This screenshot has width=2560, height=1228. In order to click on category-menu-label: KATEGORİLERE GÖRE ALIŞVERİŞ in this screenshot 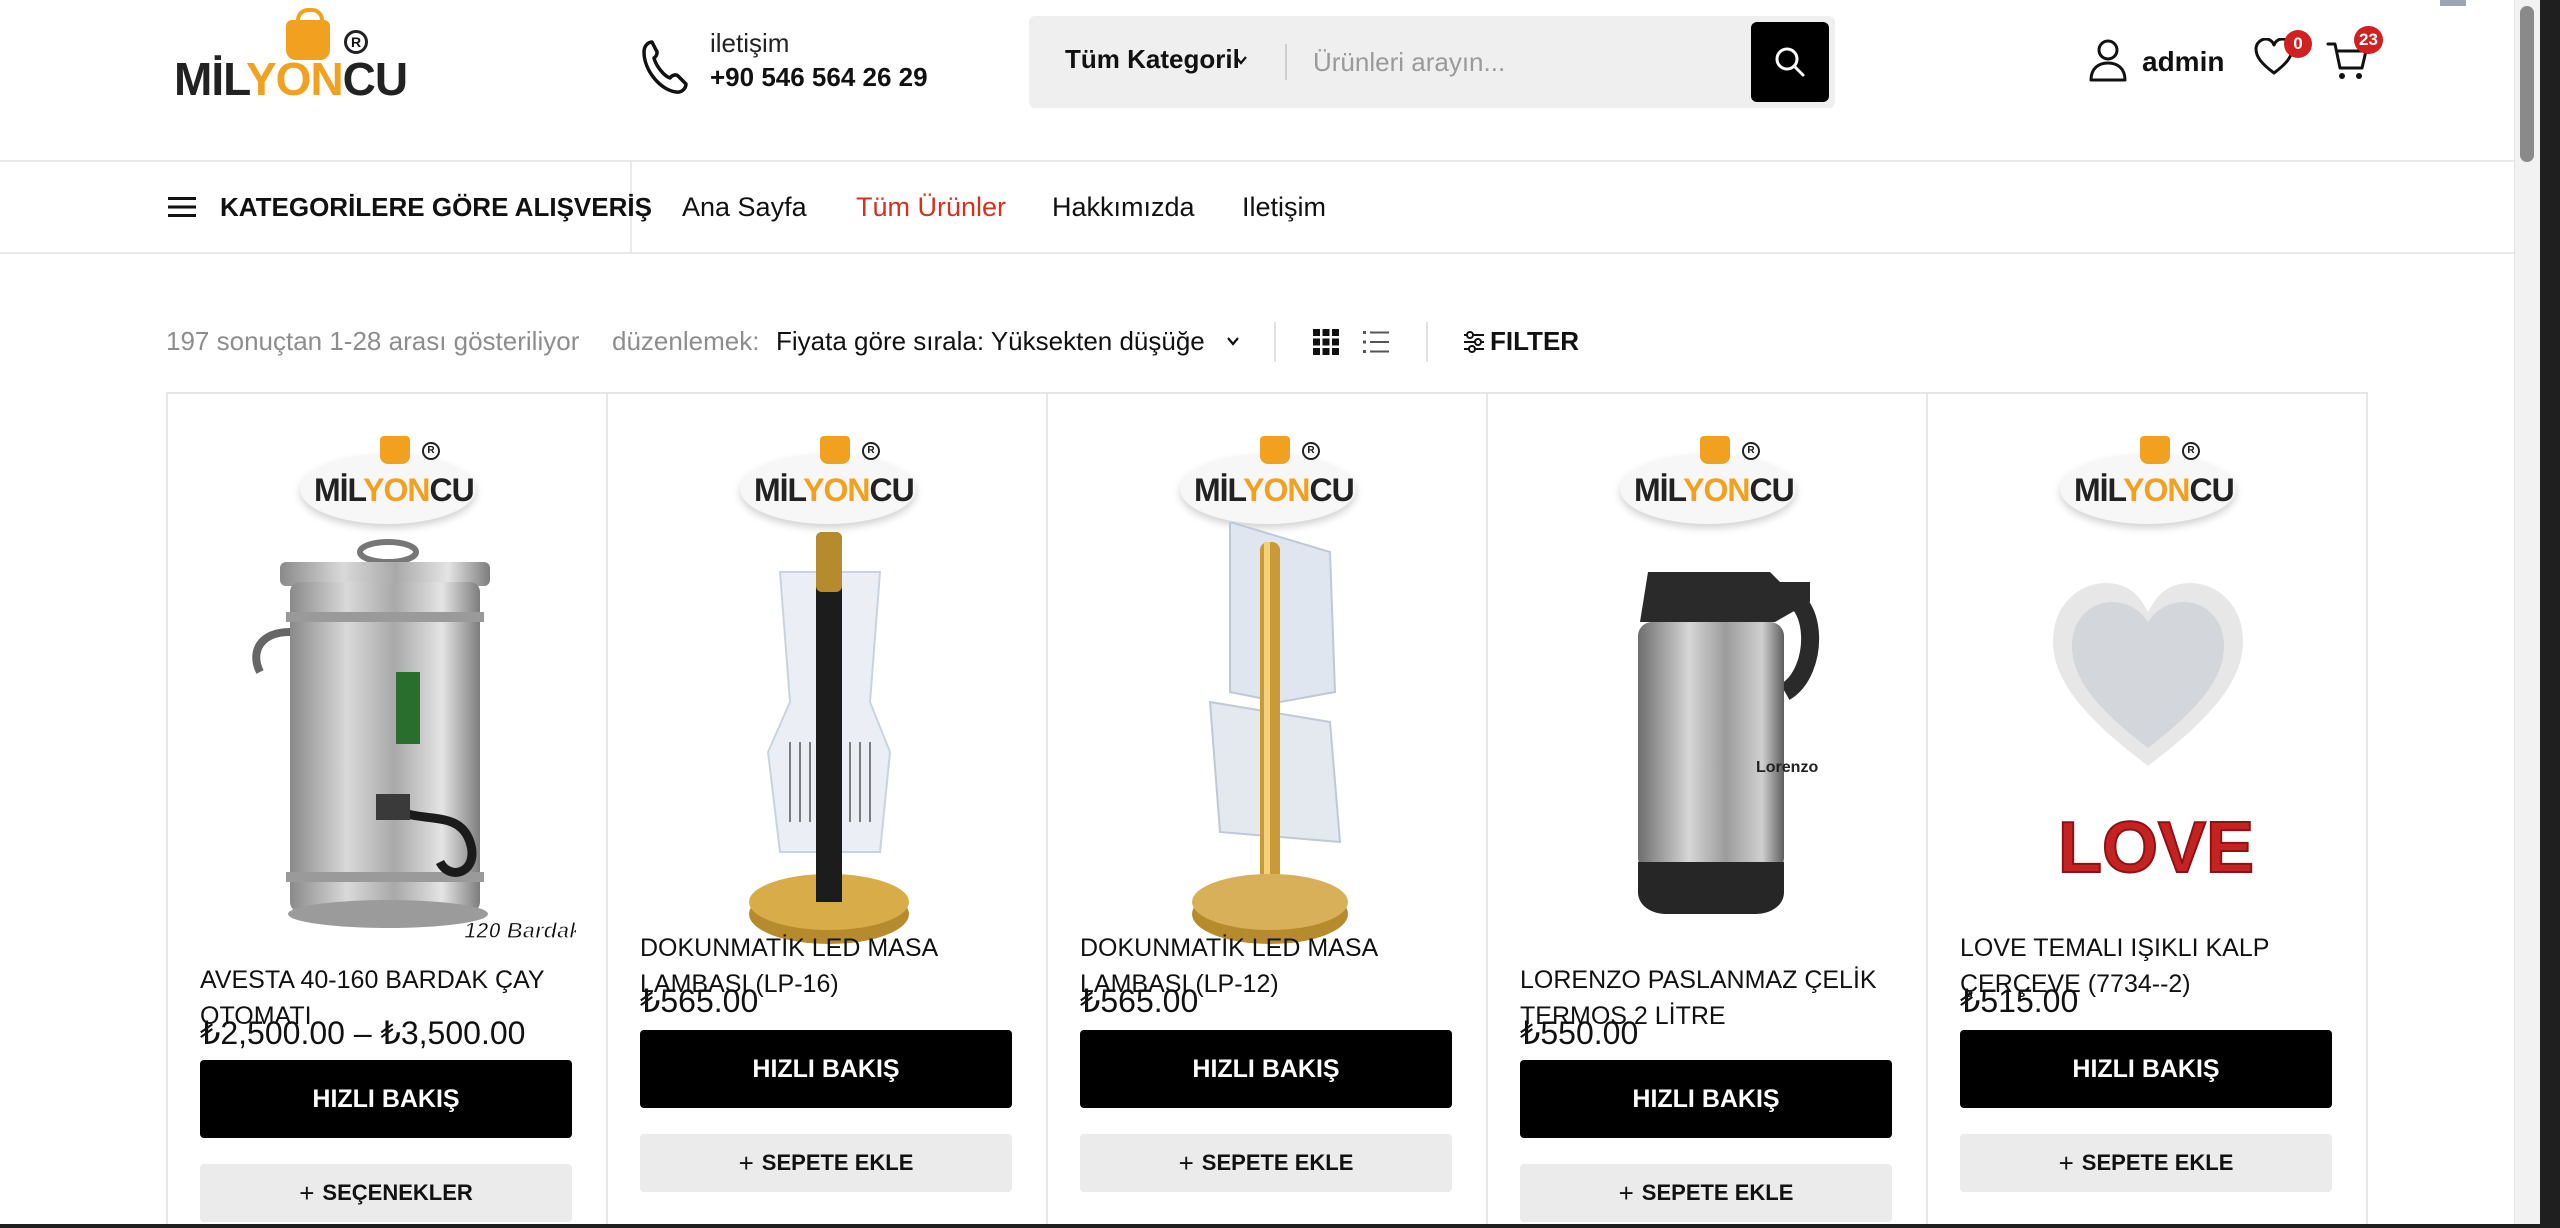, I will do `click(436, 207)`.